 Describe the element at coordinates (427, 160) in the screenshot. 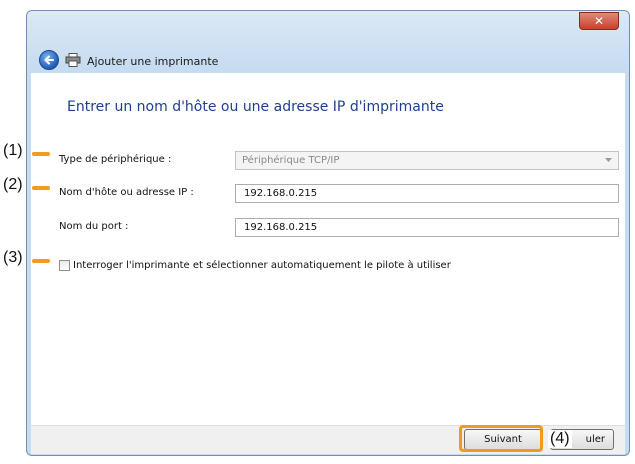

I see `device-type-select: Périphérique TCP/IP` at that location.